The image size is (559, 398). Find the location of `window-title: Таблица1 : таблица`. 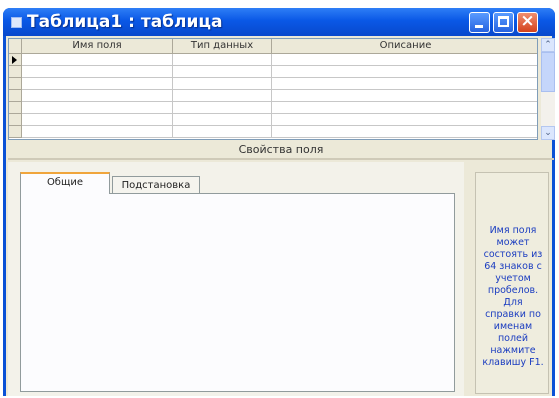

window-title: Таблица1 : таблица is located at coordinates (125, 22).